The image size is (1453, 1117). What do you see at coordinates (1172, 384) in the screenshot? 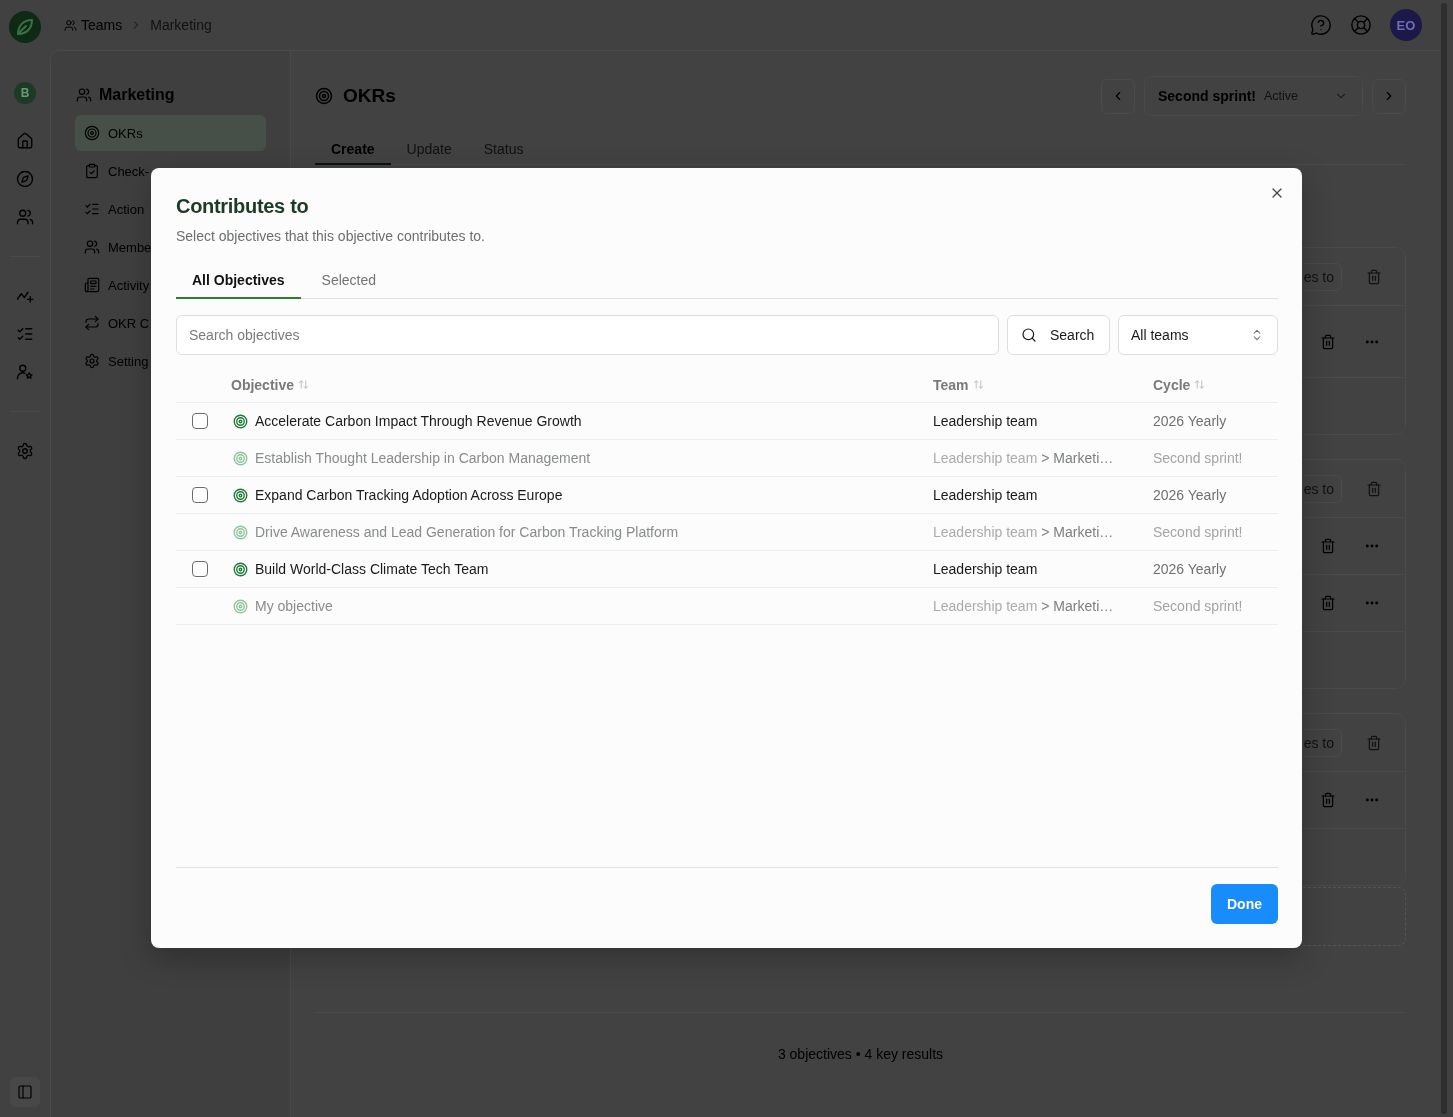
I see `column-header: Cycle` at bounding box center [1172, 384].